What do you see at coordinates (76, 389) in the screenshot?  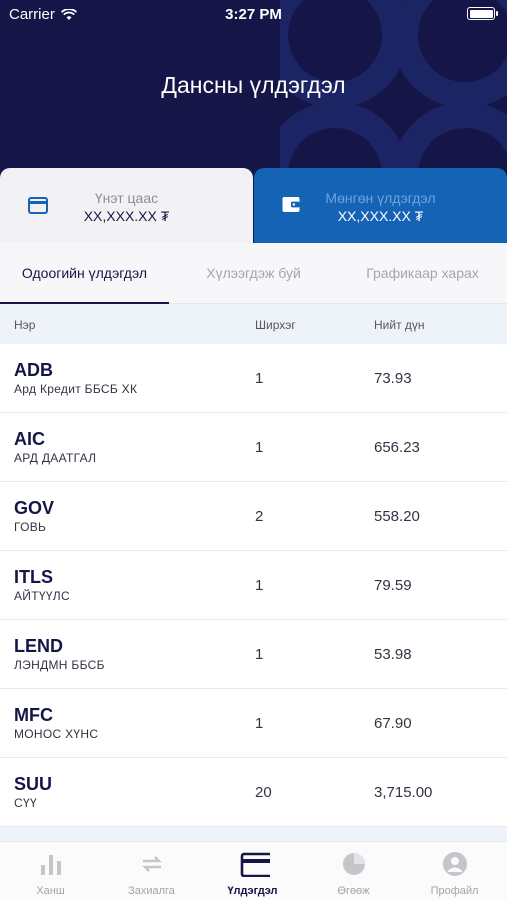 I see `row-company-name: Ард Кредит ББСБ ХК` at bounding box center [76, 389].